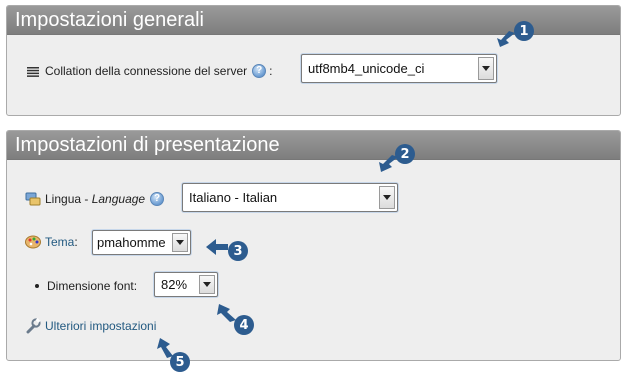  Describe the element at coordinates (180, 362) in the screenshot. I see `callout-badge-5: 5` at that location.